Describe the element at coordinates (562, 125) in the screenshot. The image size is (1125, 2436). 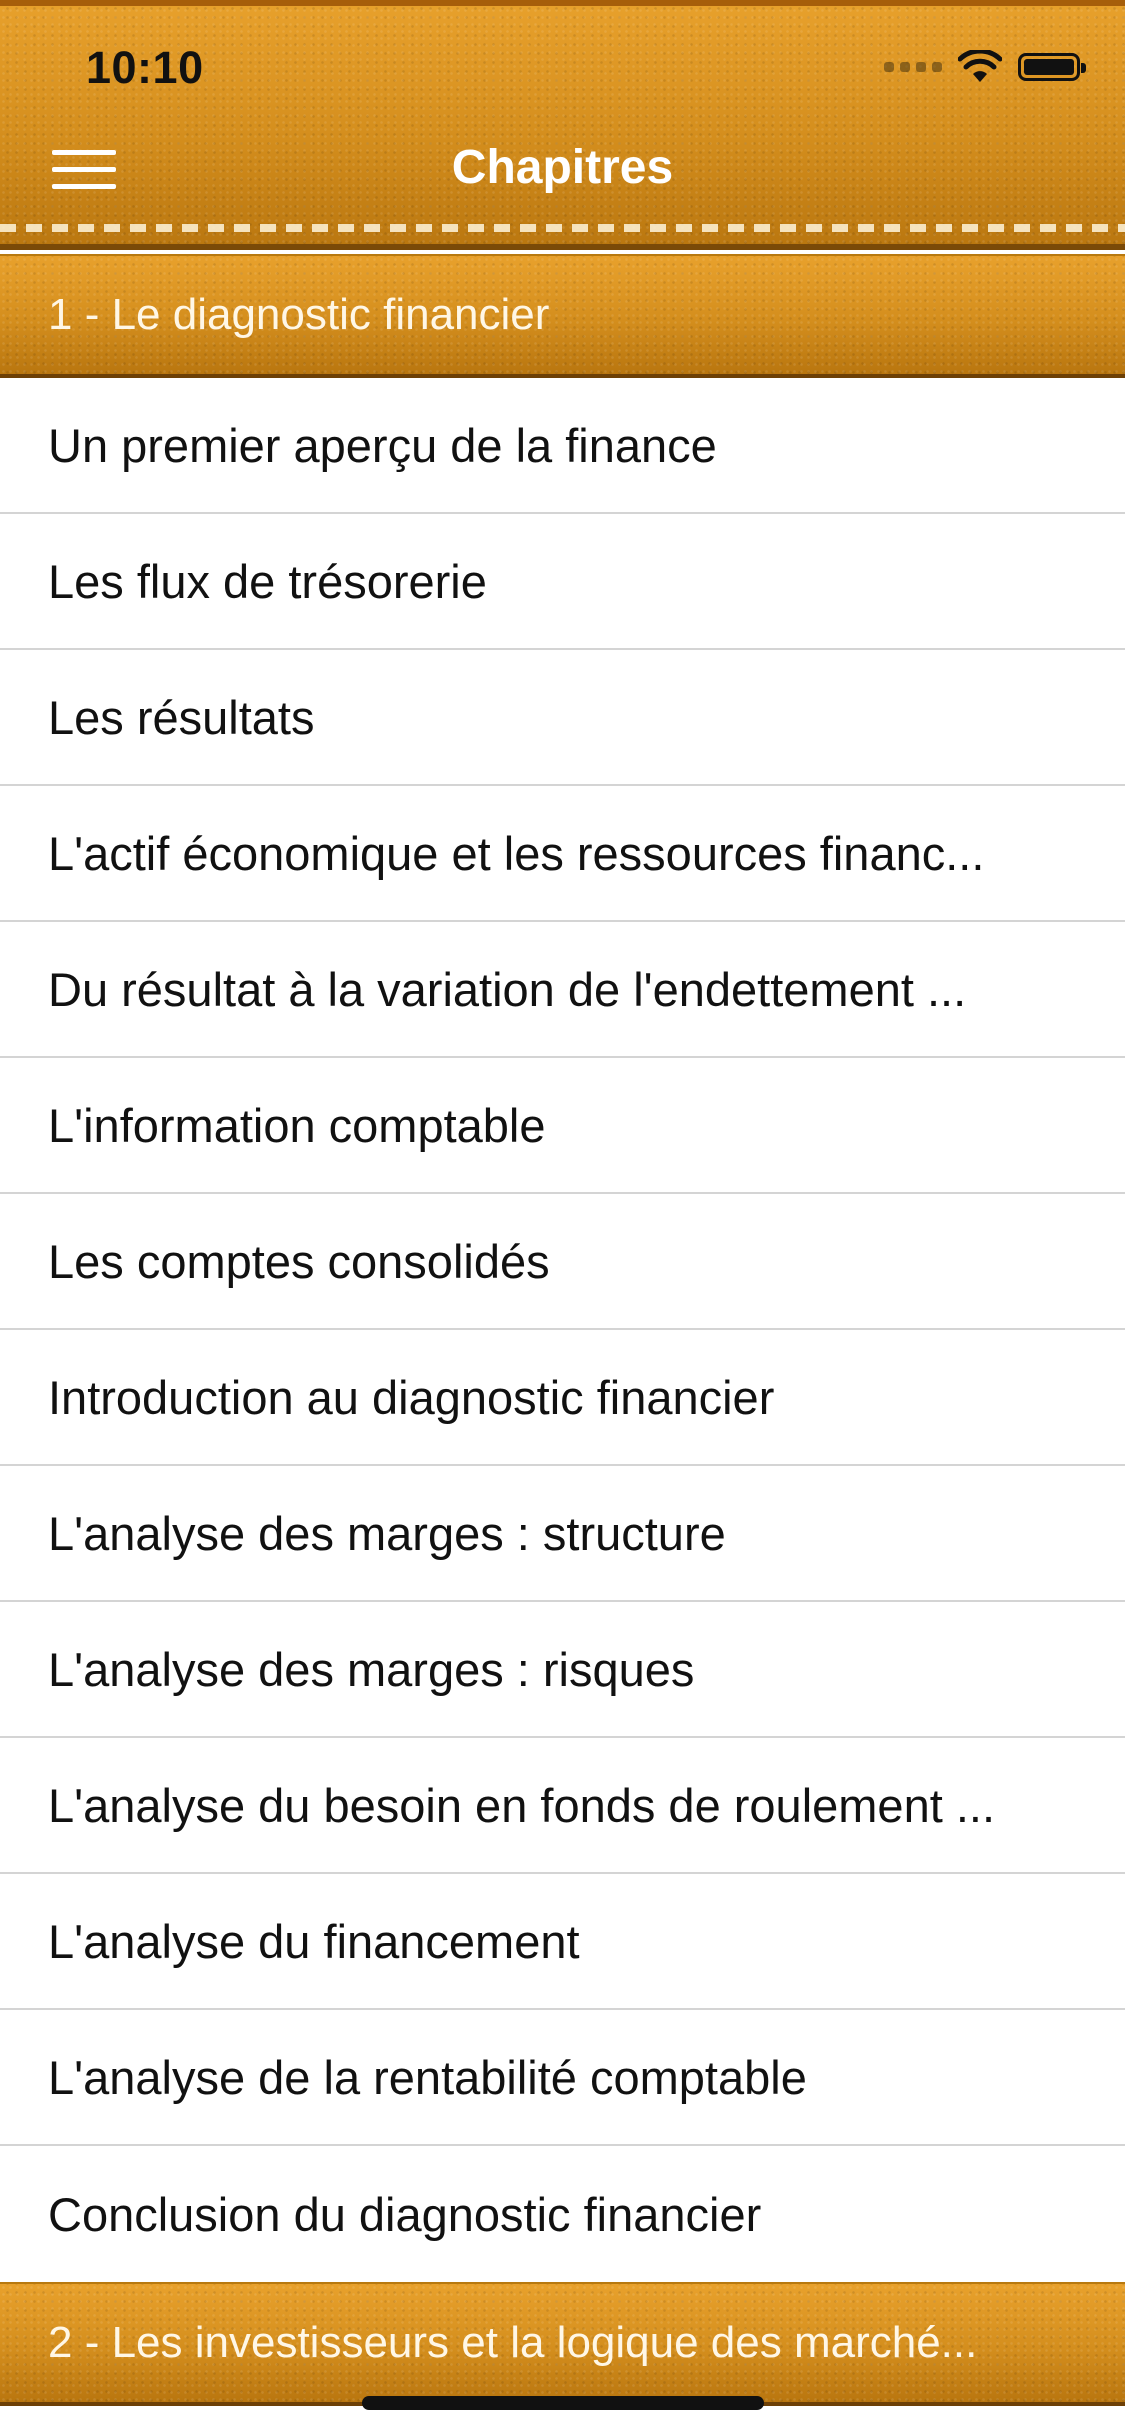
I see `nav-header: 10:10 Chapitres` at that location.